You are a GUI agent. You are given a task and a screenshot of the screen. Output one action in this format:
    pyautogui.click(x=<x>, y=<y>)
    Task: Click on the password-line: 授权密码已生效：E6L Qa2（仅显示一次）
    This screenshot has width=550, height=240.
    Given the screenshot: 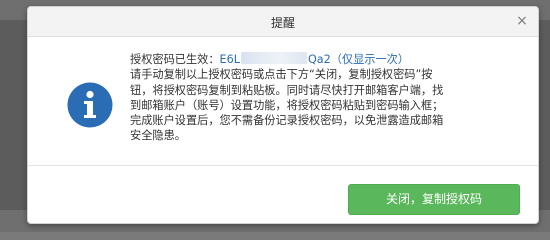 What is the action you would take?
    pyautogui.click(x=300, y=59)
    